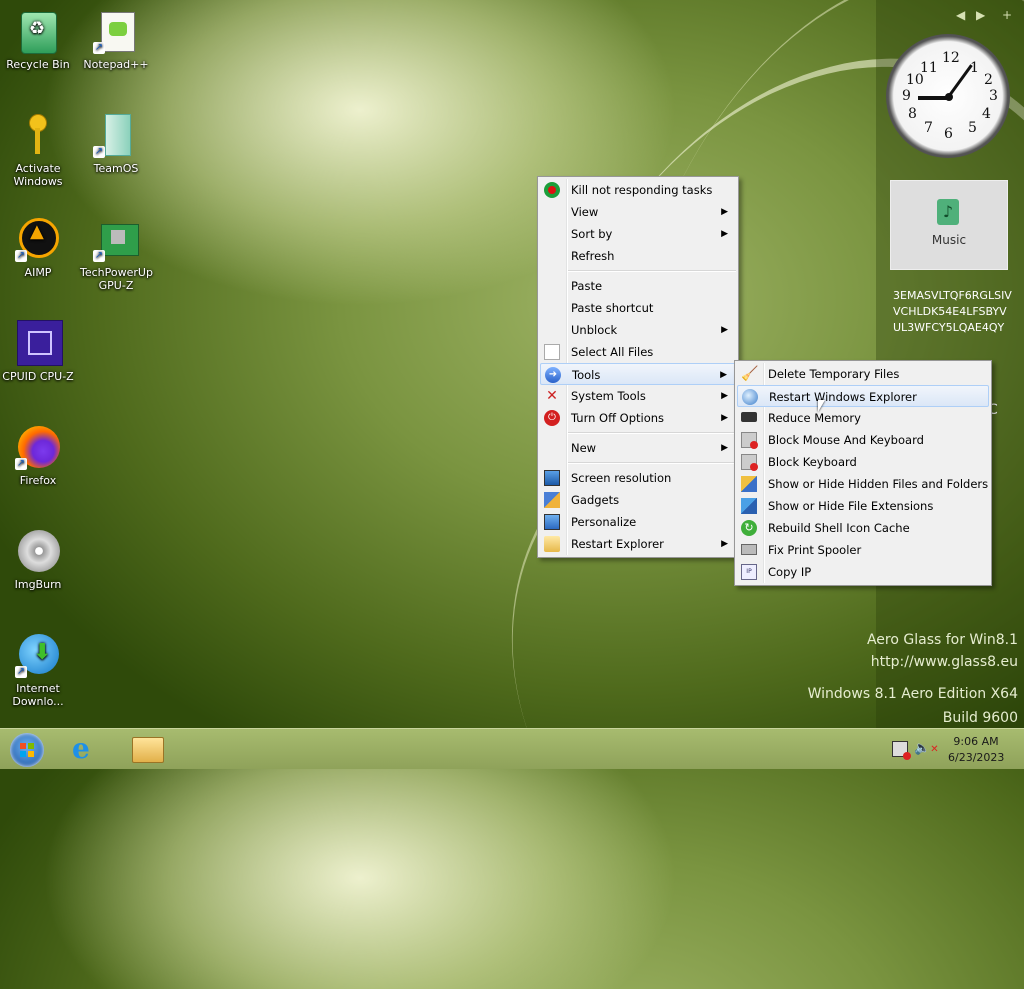  What do you see at coordinates (863, 418) in the screenshot?
I see `submenu-item-reduce-memory: Reduce Memory` at bounding box center [863, 418].